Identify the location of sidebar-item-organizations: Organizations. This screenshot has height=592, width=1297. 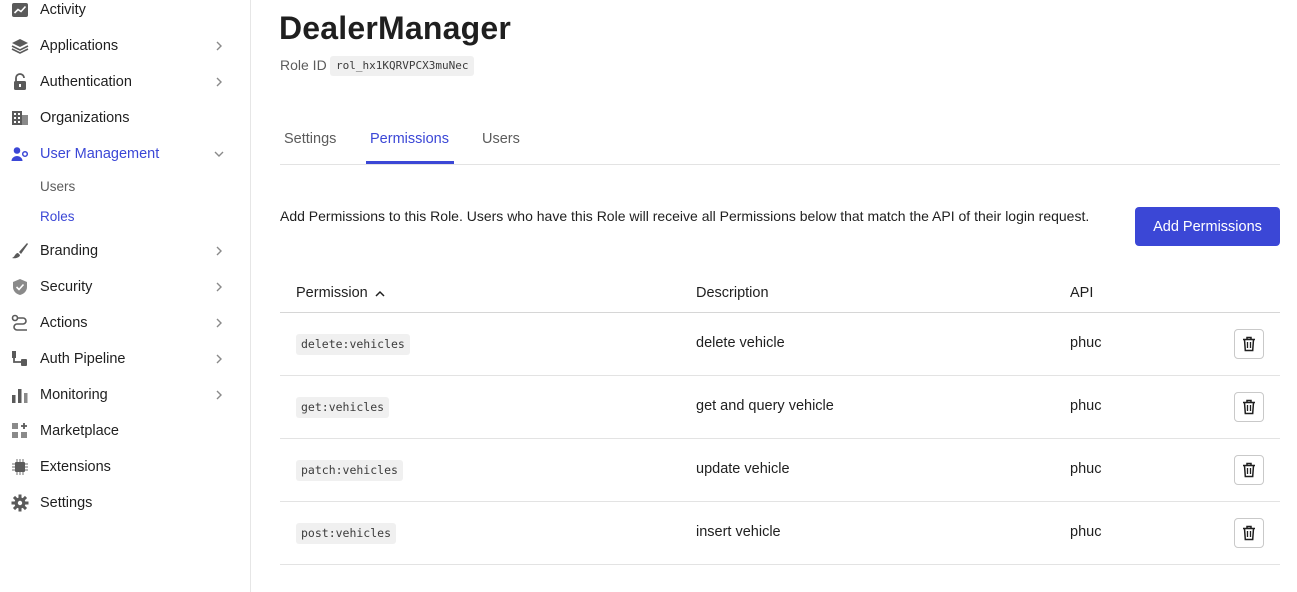
(125, 118).